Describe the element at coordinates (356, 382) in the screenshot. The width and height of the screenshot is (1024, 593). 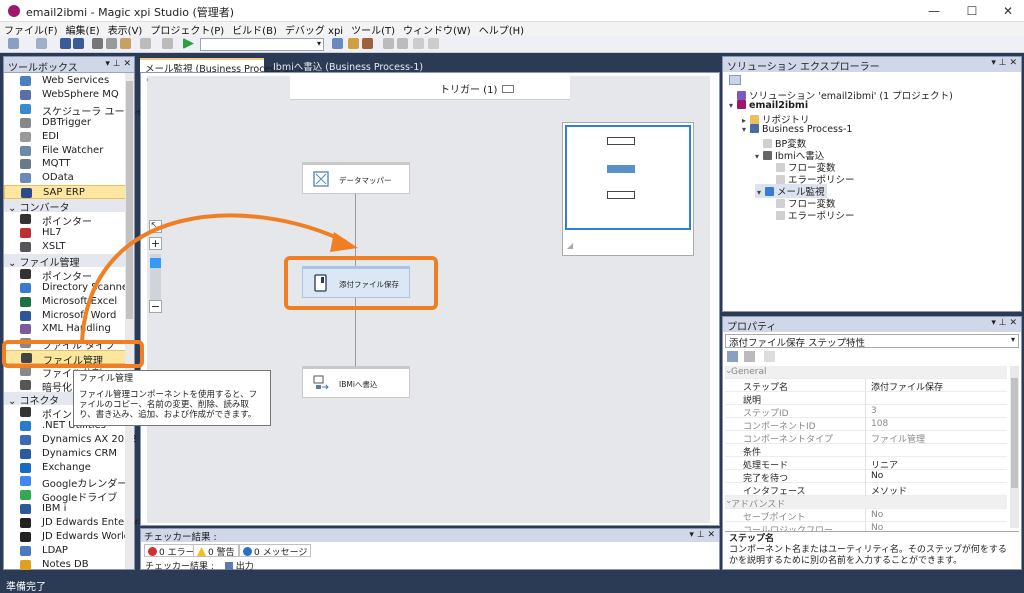
I see `step-write-ibmi: IBMiへ書込` at that location.